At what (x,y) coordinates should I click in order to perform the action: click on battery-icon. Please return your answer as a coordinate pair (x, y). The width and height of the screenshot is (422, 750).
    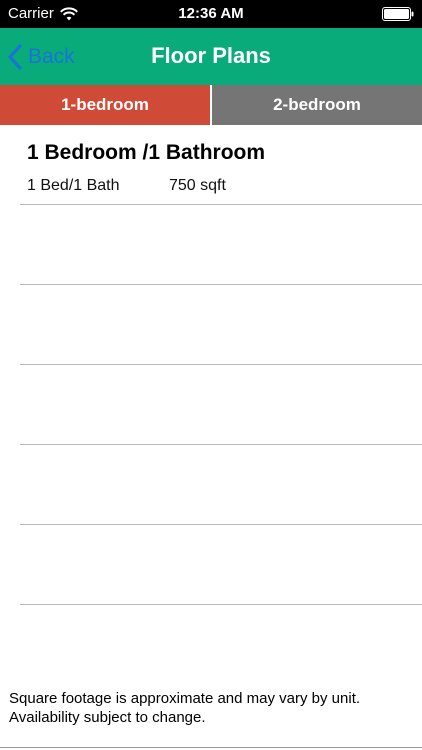
    Looking at the image, I should click on (398, 14).